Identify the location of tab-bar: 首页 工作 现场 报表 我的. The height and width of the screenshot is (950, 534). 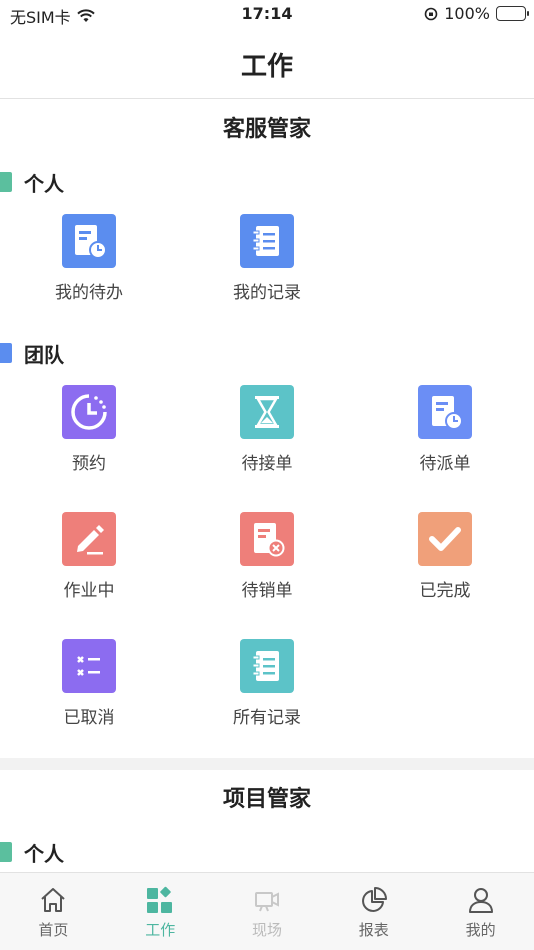
(267, 911).